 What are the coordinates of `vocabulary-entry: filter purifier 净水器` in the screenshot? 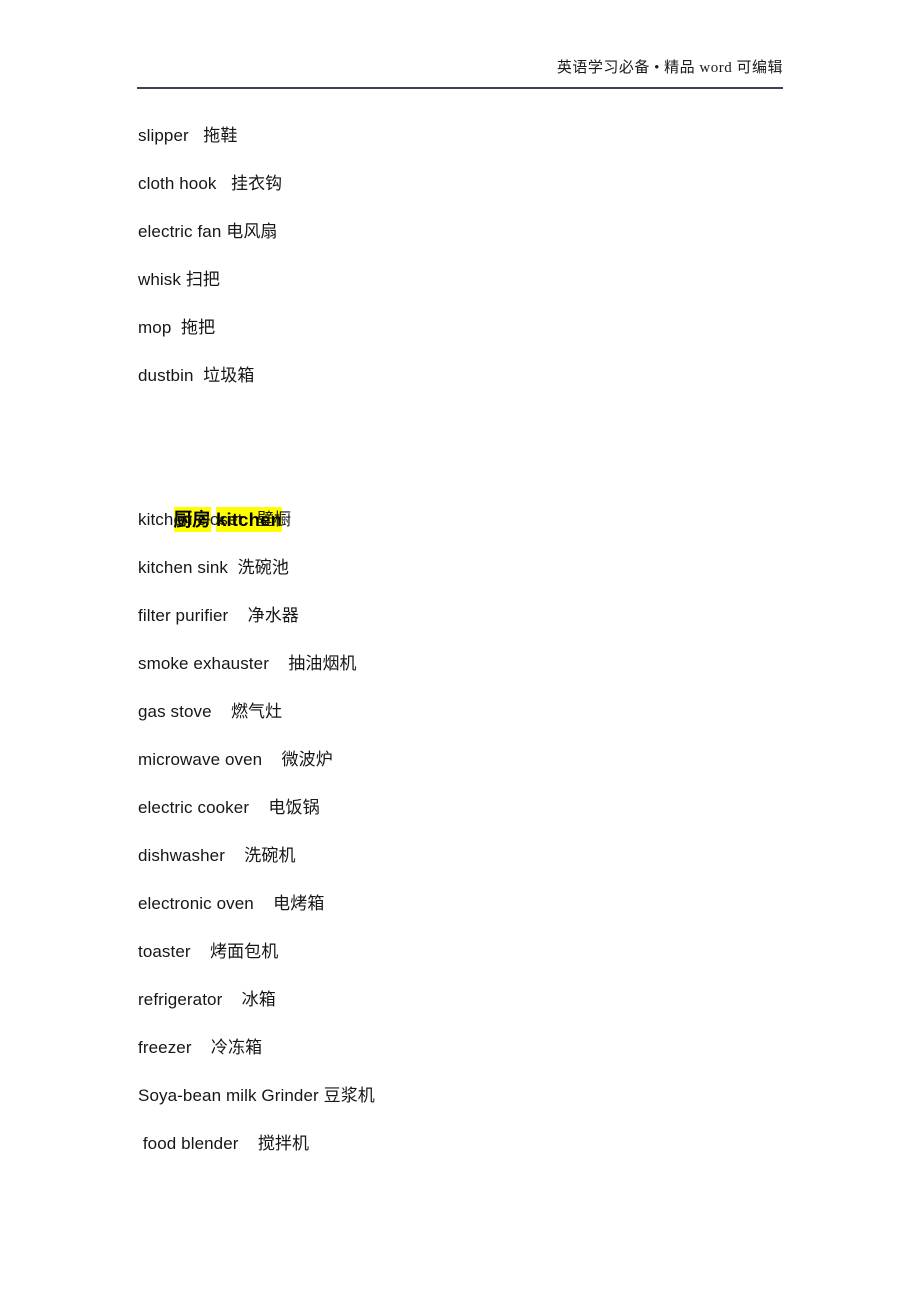 It's located at (218, 615).